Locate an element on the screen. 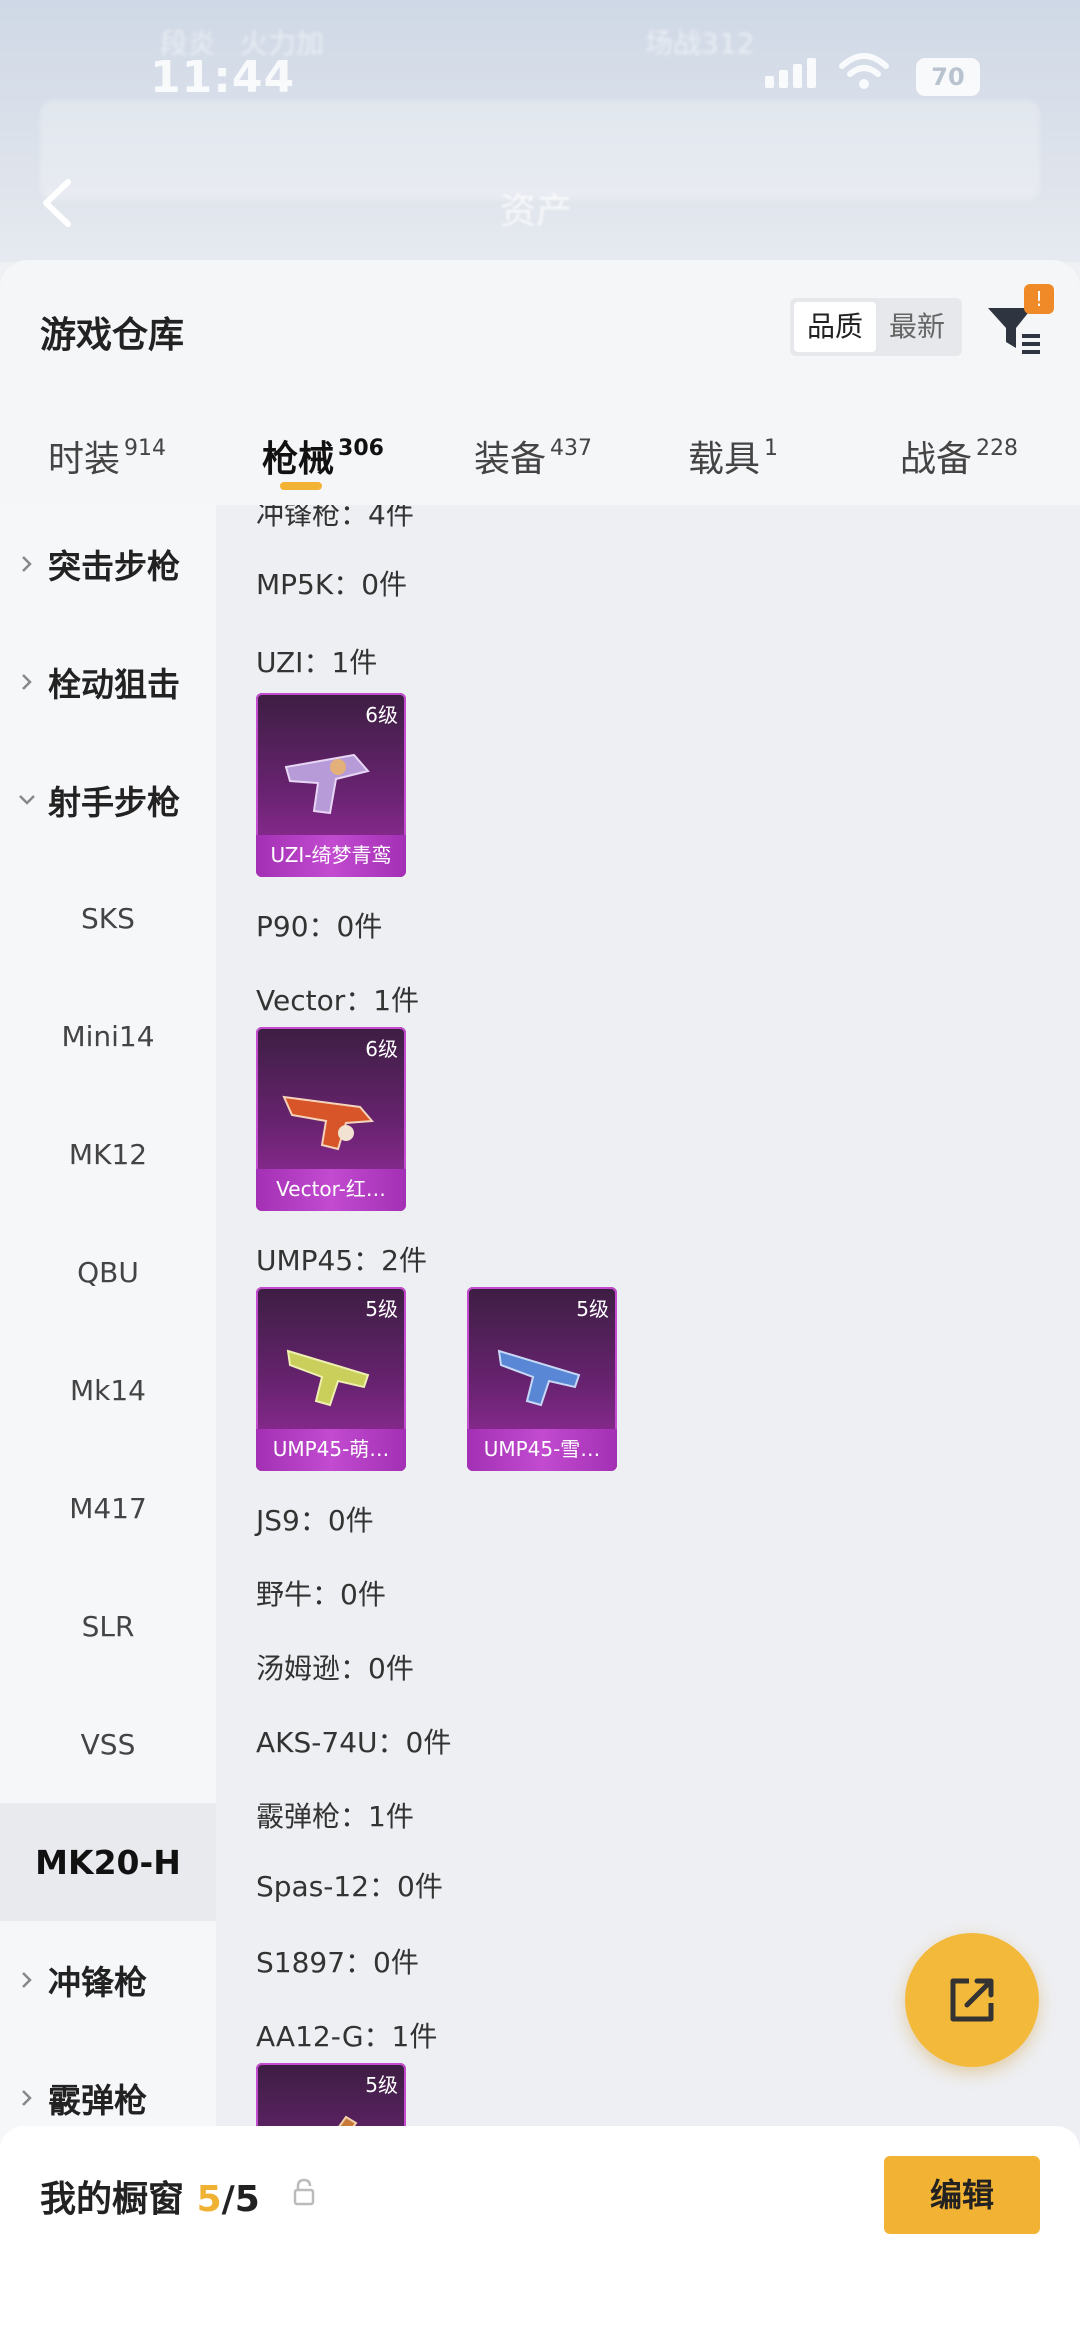 This screenshot has height=2346, width=1080. status-bar: 11:44 70 is located at coordinates (540, 60).